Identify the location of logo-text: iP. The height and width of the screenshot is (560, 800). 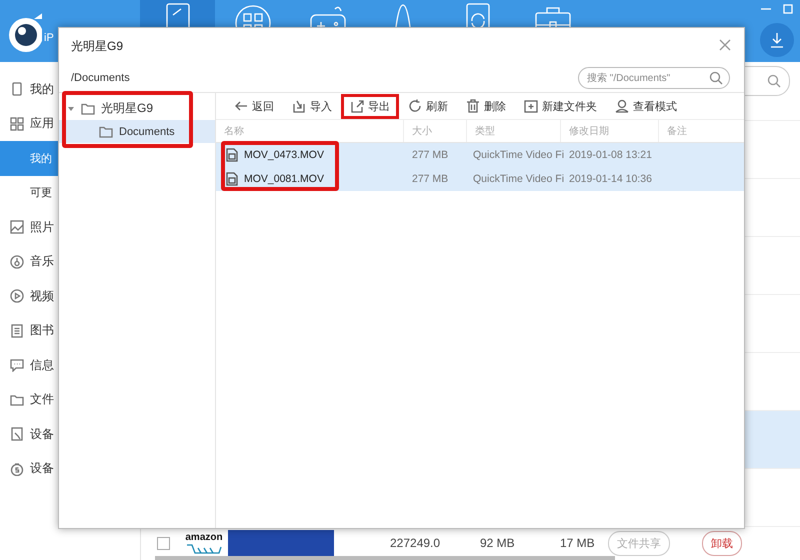
(49, 38).